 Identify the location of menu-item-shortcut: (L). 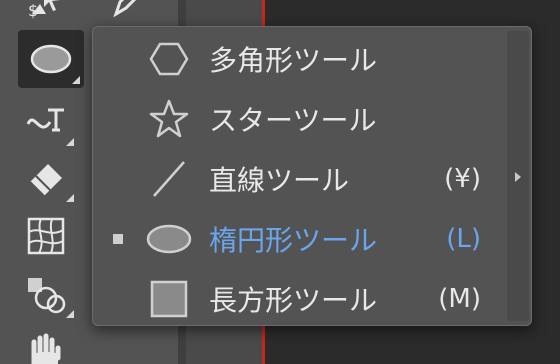
(463, 239).